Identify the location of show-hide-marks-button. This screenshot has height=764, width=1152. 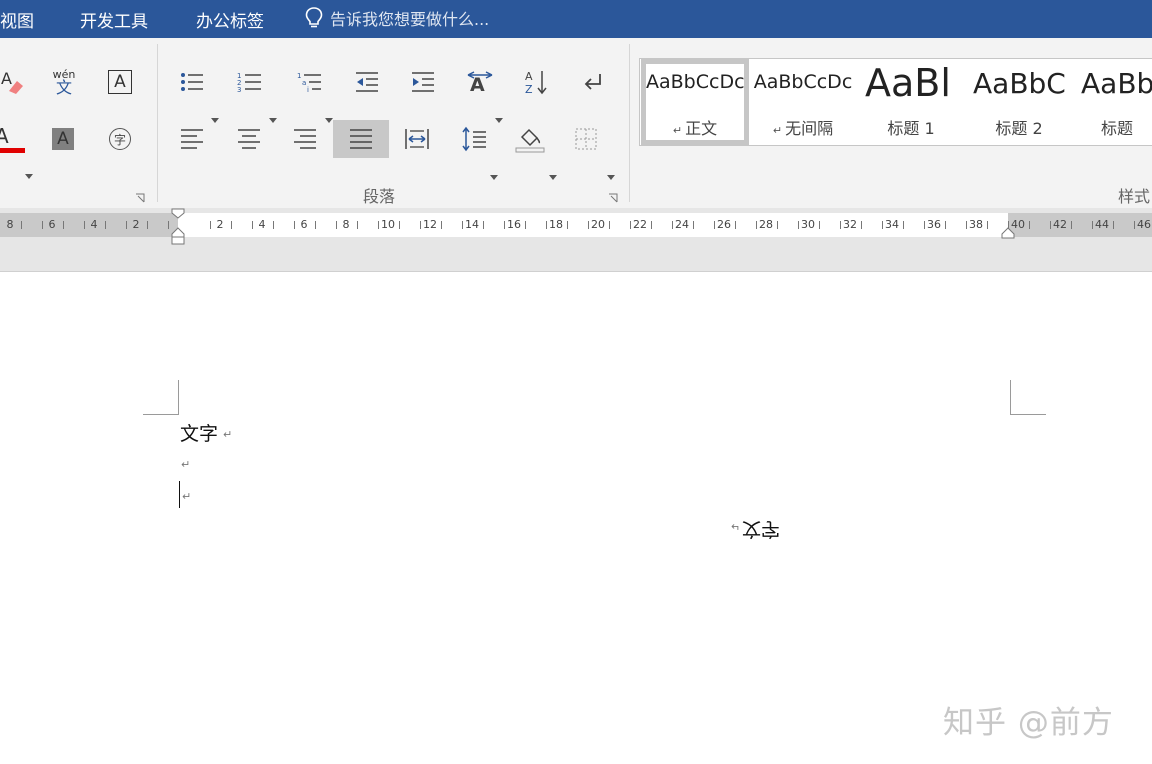
(593, 82).